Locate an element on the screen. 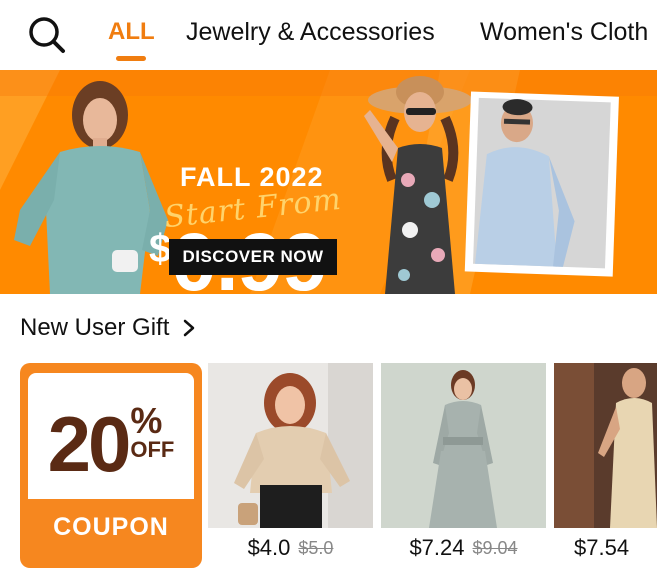 This screenshot has width=657, height=584. coupon-discount: 20% OFF is located at coordinates (111, 444).